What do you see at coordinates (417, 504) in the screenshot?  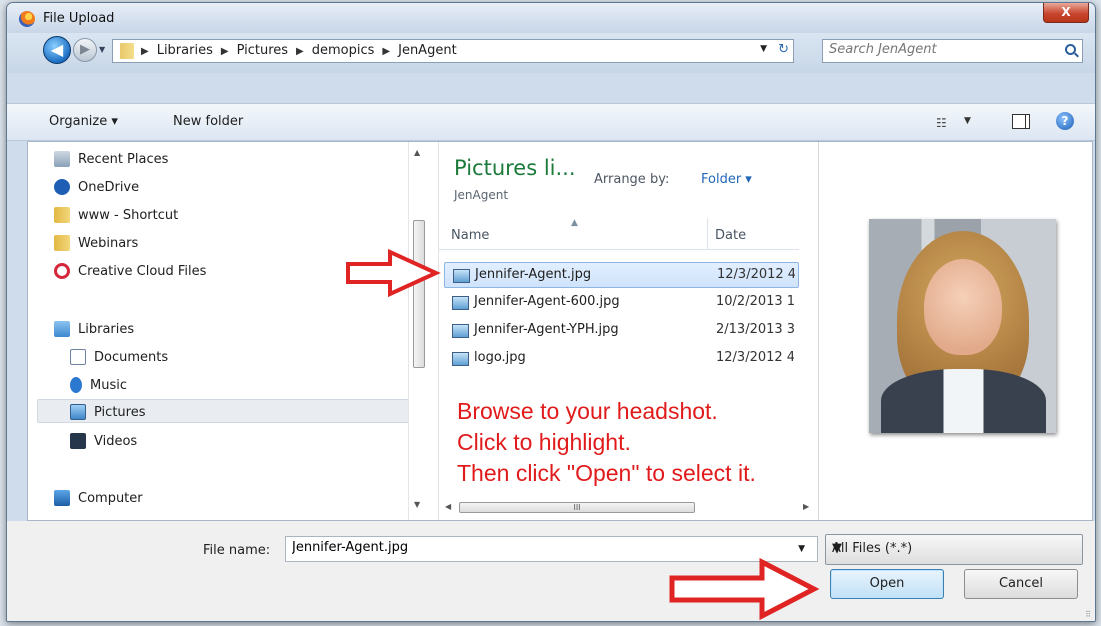 I see `scroll-down-icon: ▼` at bounding box center [417, 504].